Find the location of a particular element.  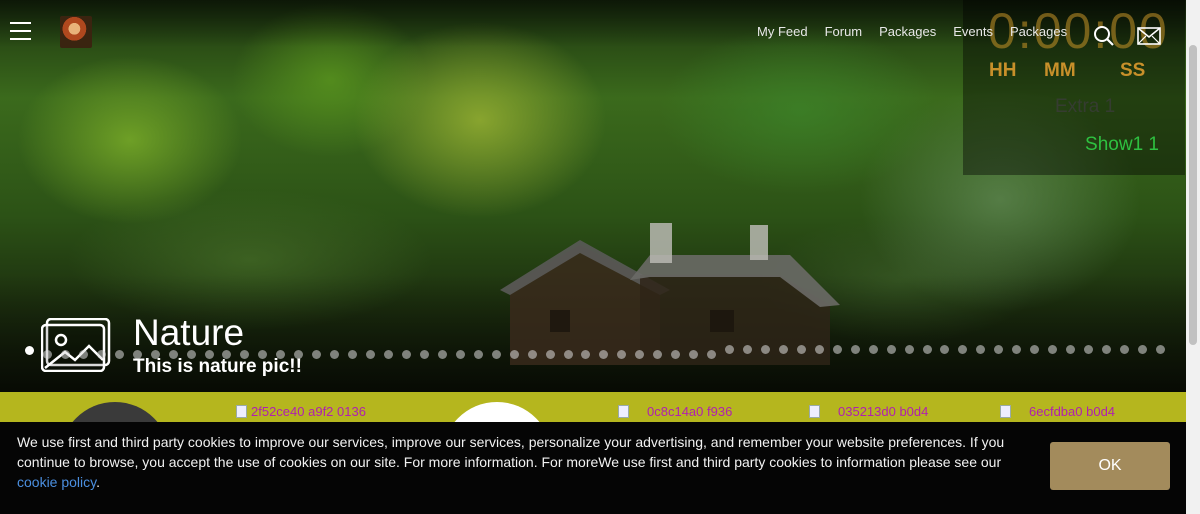

gallery-thumb: 0c8c14a0 f936 is located at coordinates (675, 411).